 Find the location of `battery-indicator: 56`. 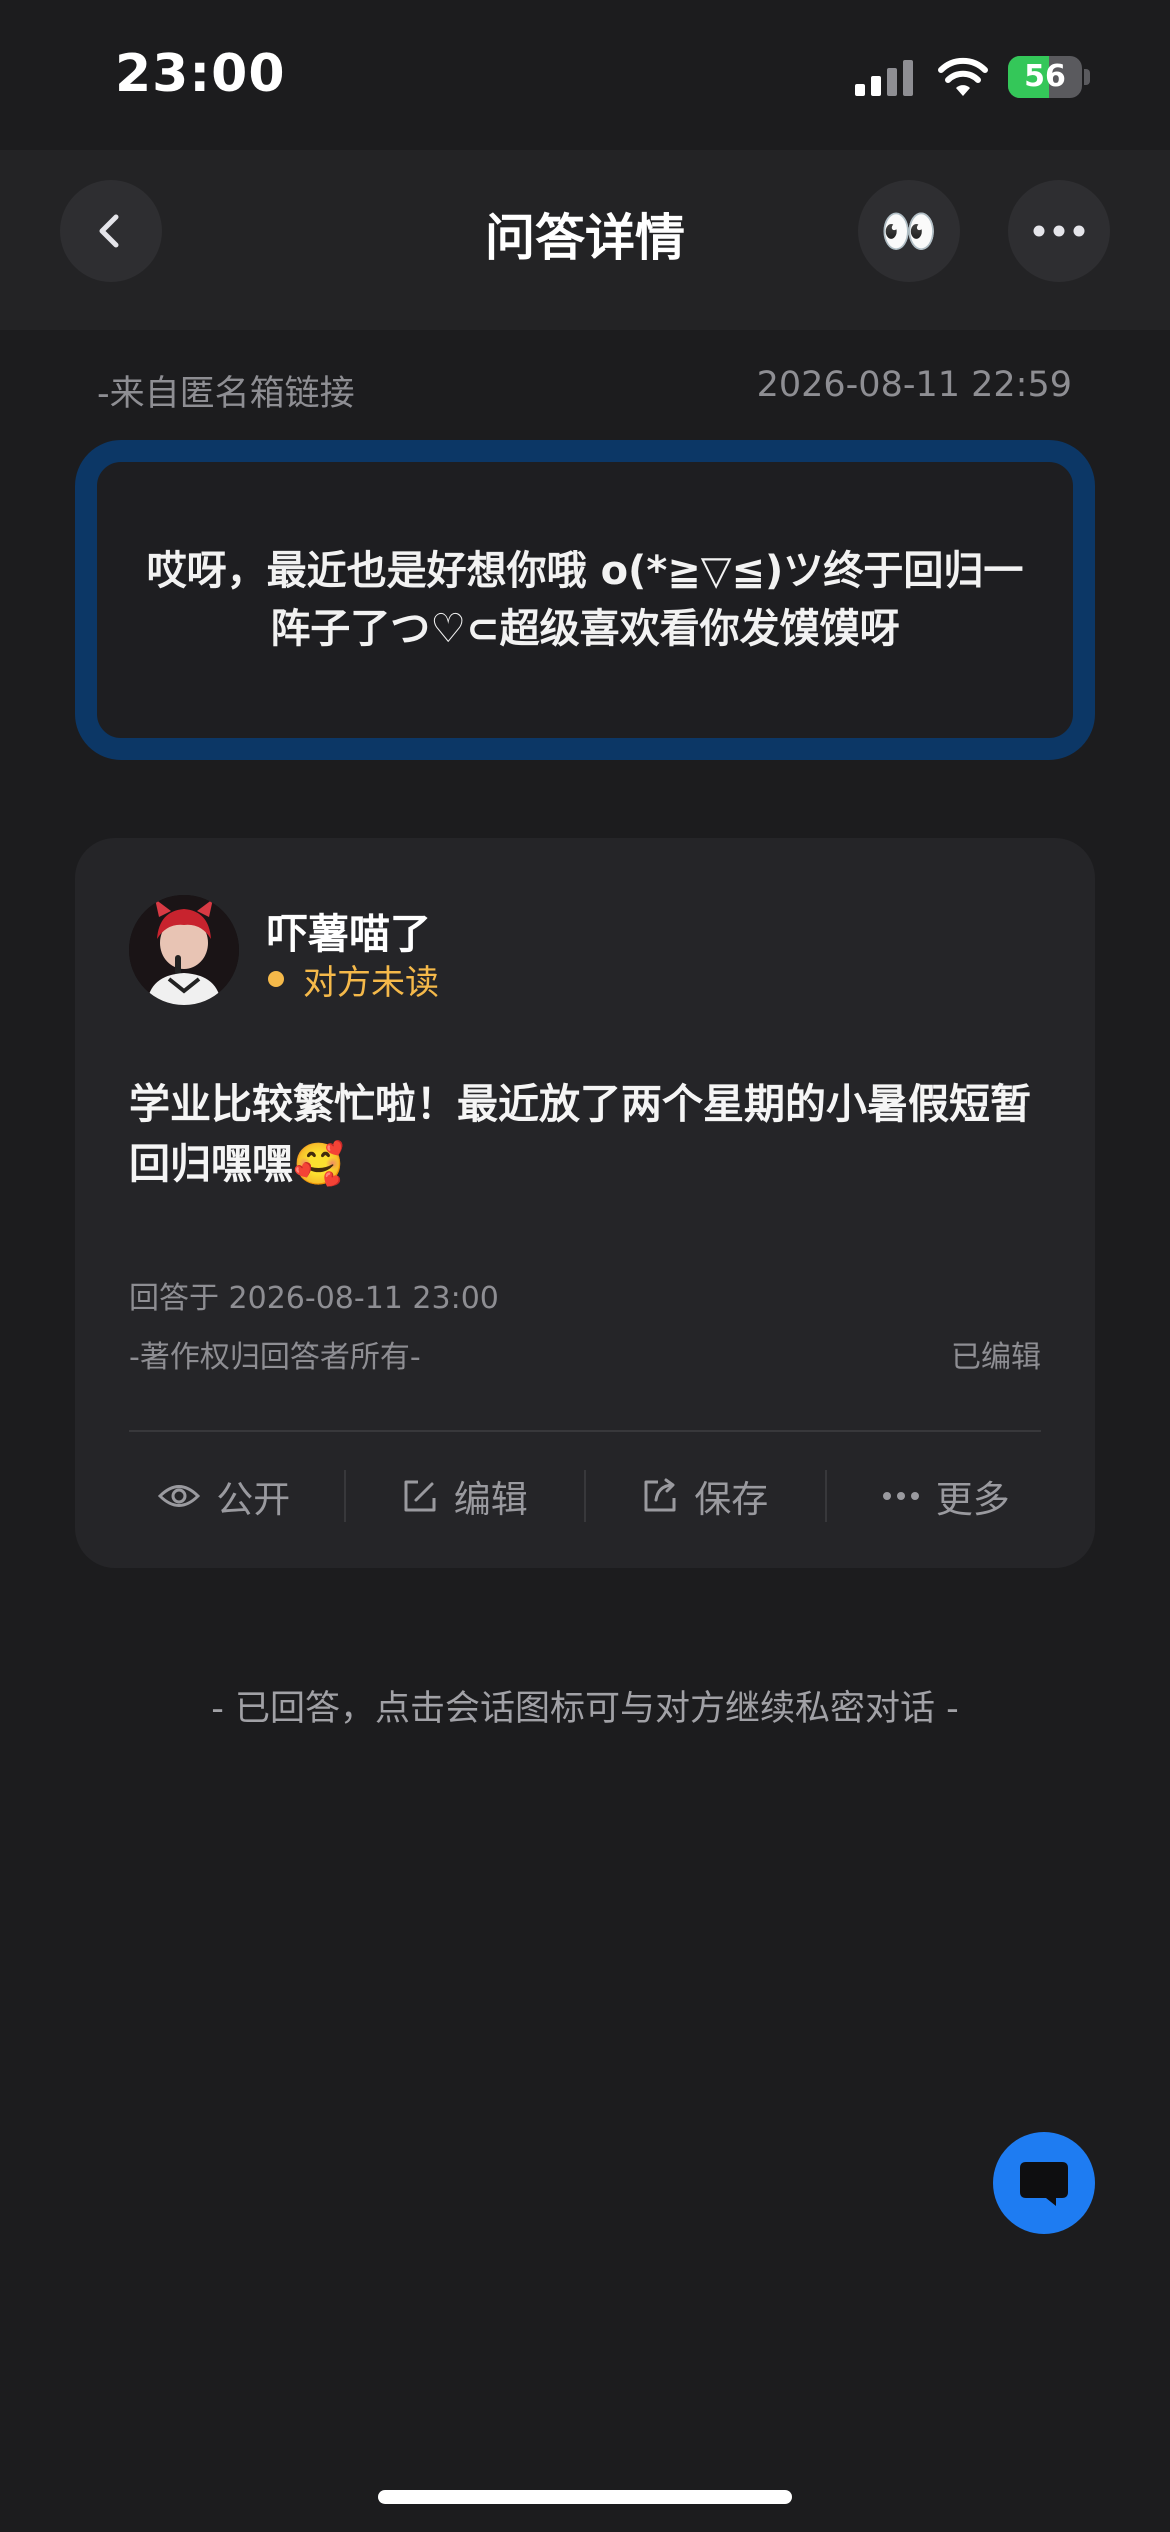

battery-indicator: 56 is located at coordinates (1049, 77).